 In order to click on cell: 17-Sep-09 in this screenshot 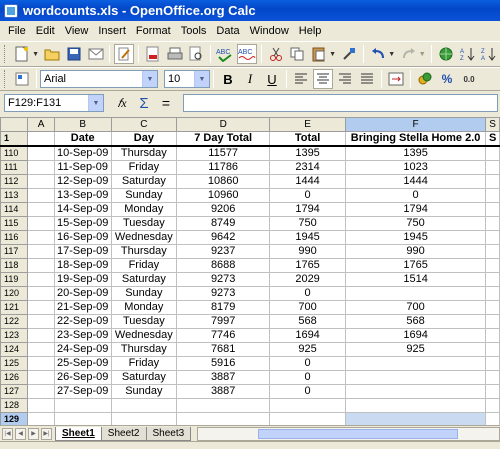, I will do `click(82, 251)`.